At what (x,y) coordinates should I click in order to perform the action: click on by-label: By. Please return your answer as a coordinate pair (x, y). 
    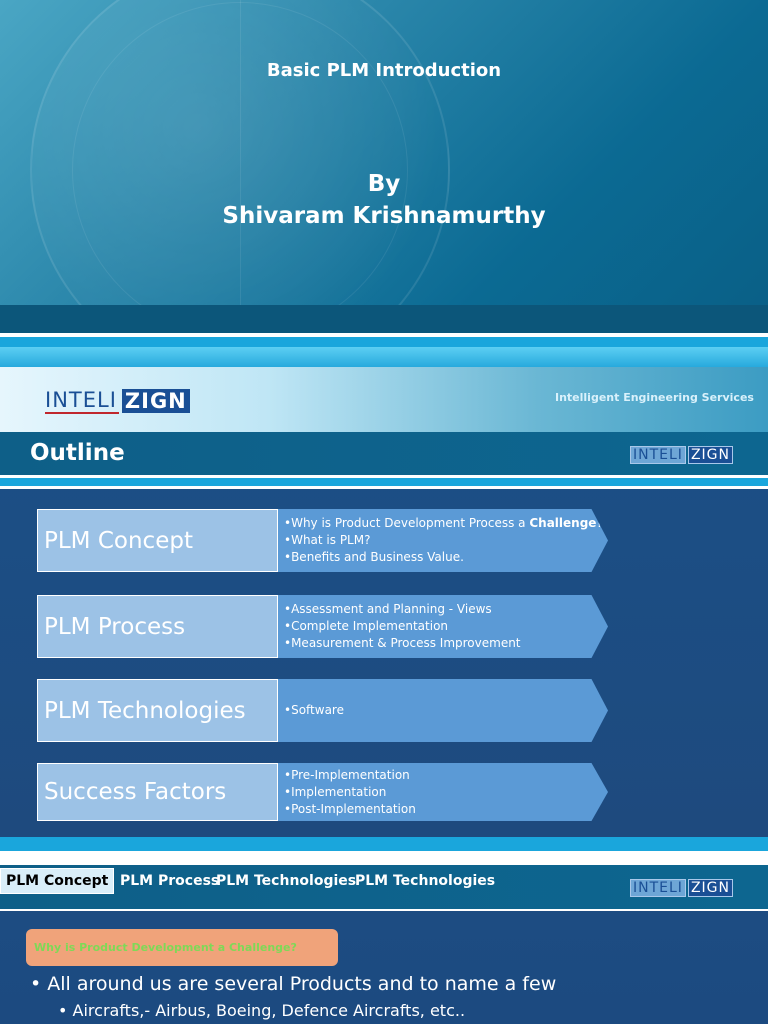
    Looking at the image, I should click on (384, 184).